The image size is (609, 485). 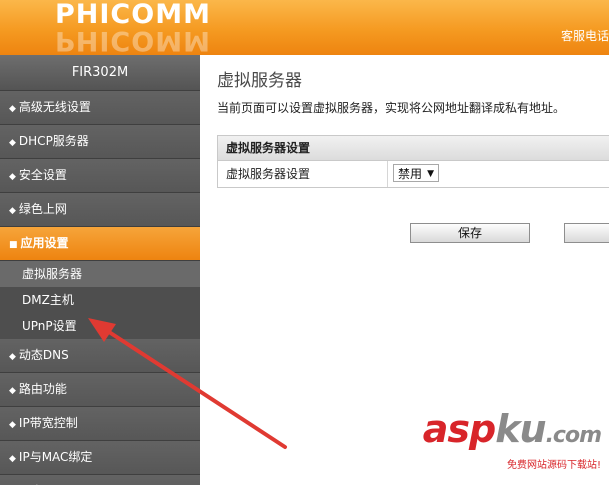 What do you see at coordinates (100, 244) in the screenshot?
I see `sidebar-item-app-settings: ■ 应用设置` at bounding box center [100, 244].